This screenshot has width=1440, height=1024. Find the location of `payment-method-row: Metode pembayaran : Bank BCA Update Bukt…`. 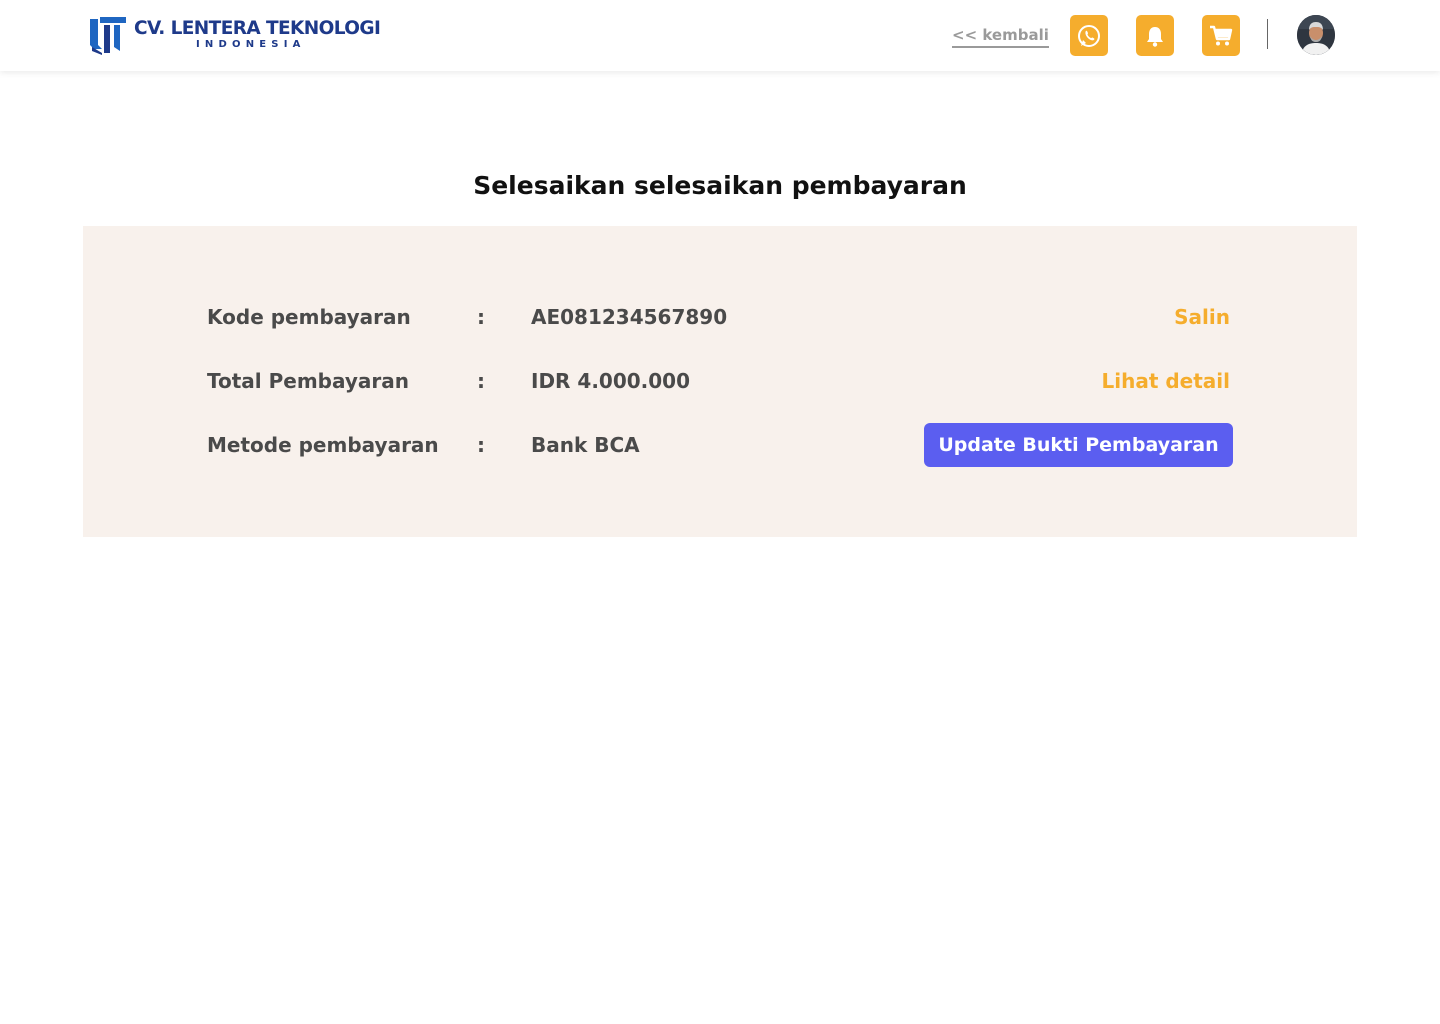

payment-method-row: Metode pembayaran : Bank BCA Update Bukt… is located at coordinates (720, 445).